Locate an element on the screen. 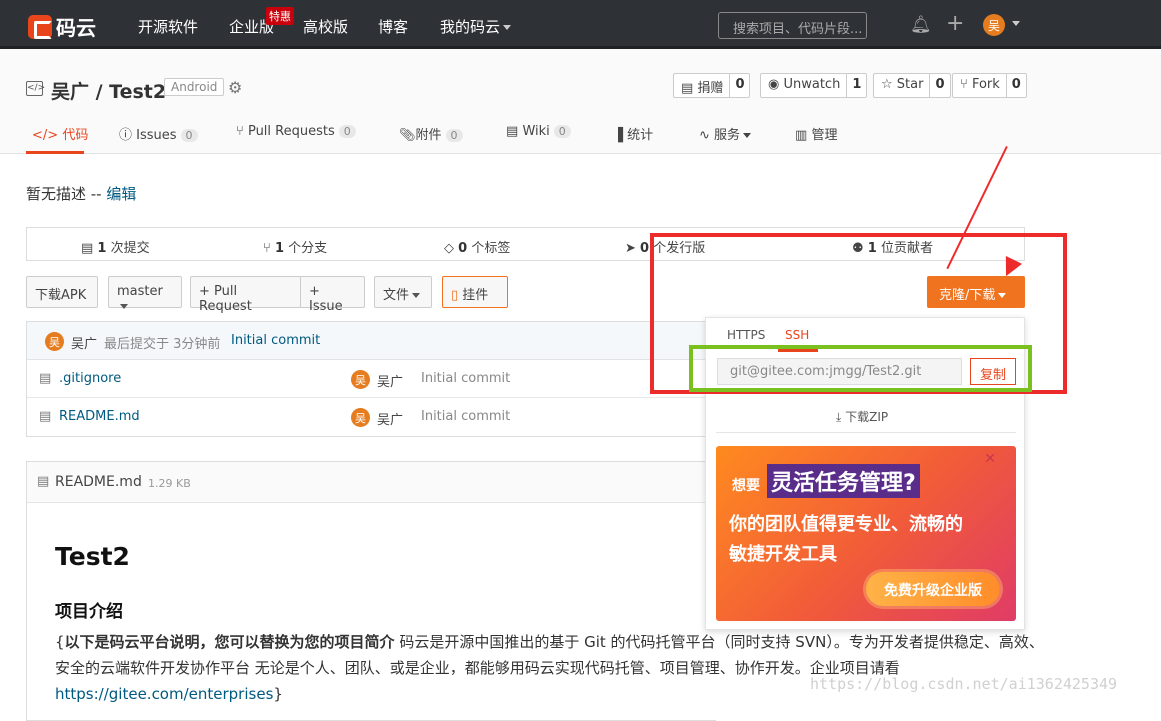 The height and width of the screenshot is (721, 1161). file-menu-button: 文件 is located at coordinates (403, 292).